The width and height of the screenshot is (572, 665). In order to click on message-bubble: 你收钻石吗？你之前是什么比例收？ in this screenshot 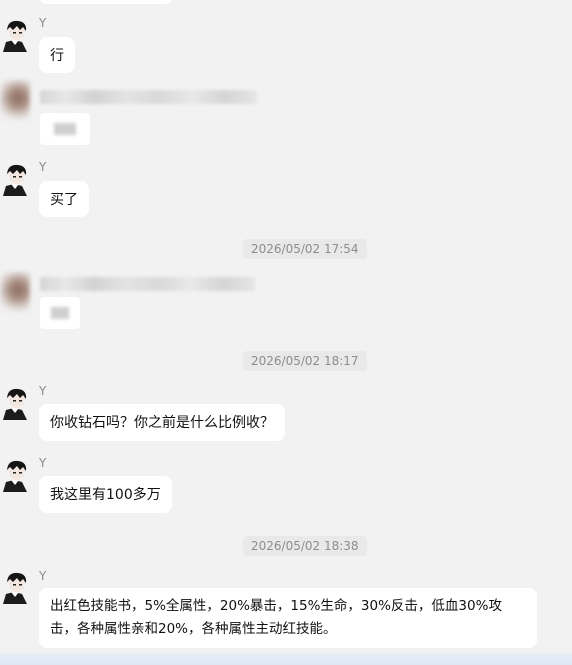, I will do `click(162, 422)`.